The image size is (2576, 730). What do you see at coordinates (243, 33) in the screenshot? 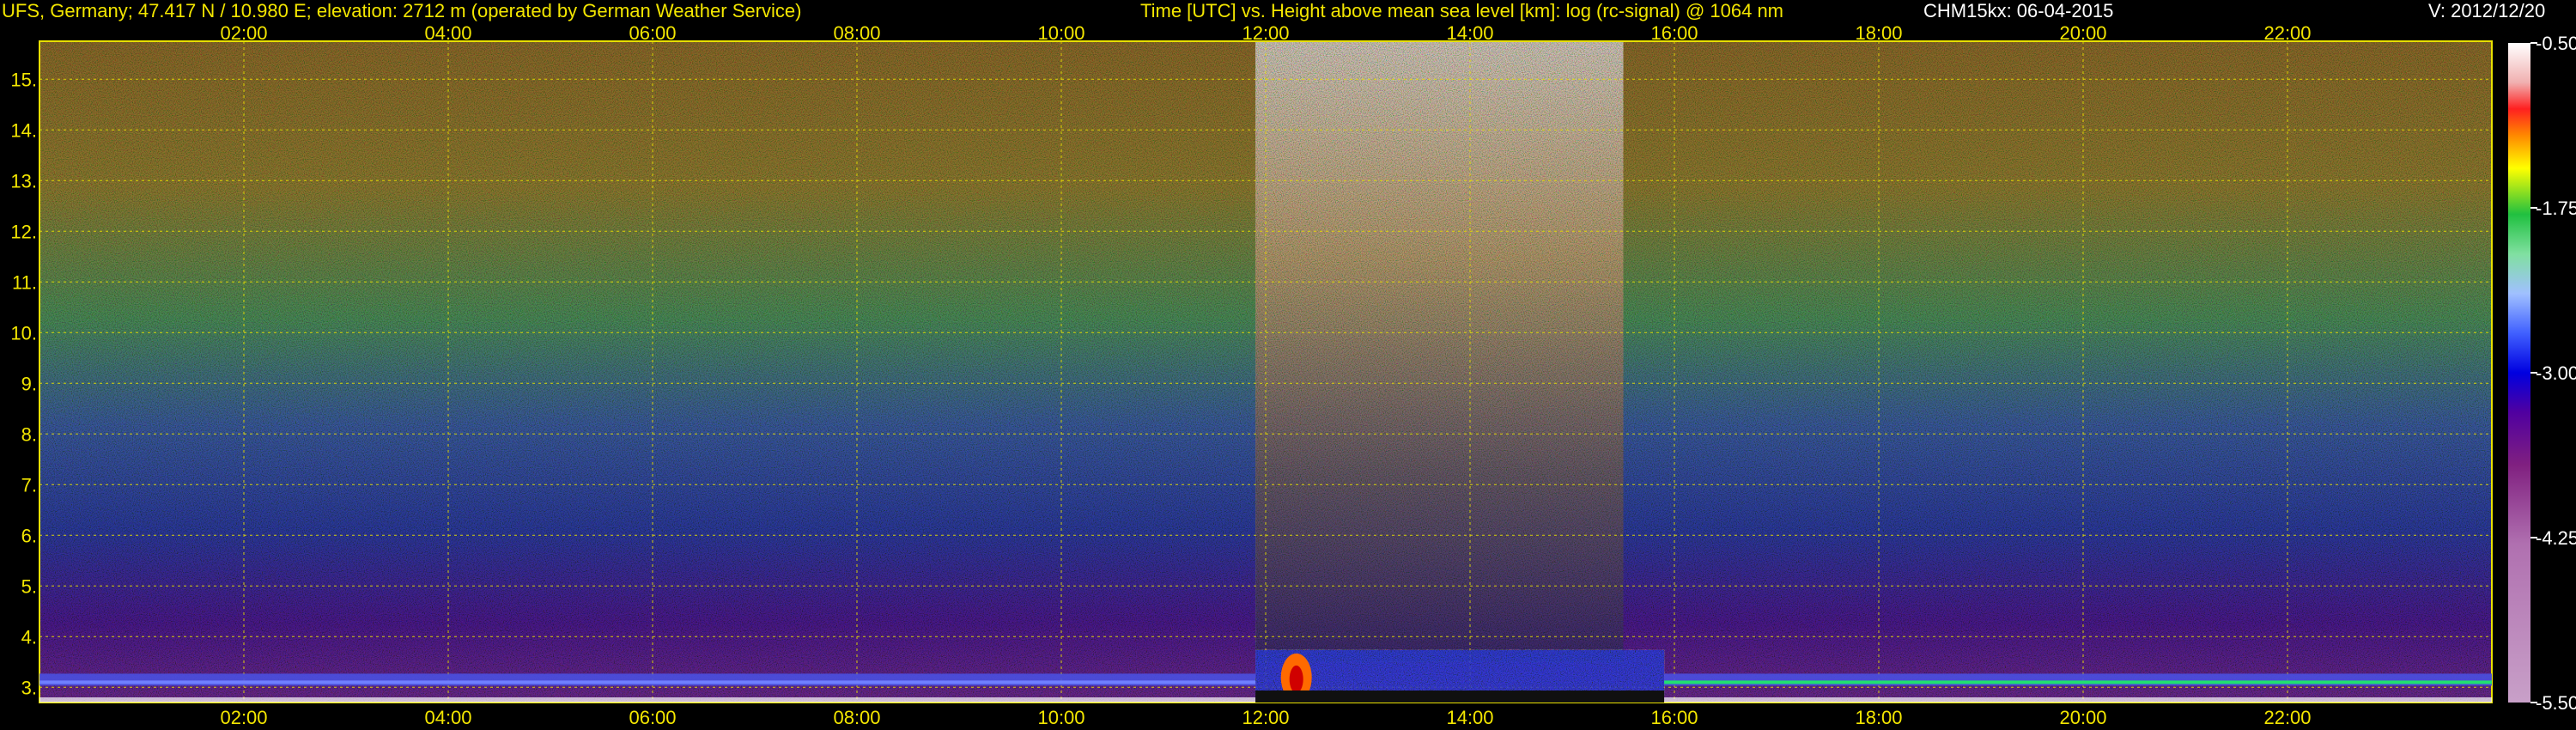
I see `x-tick-label-top: 02:00` at bounding box center [243, 33].